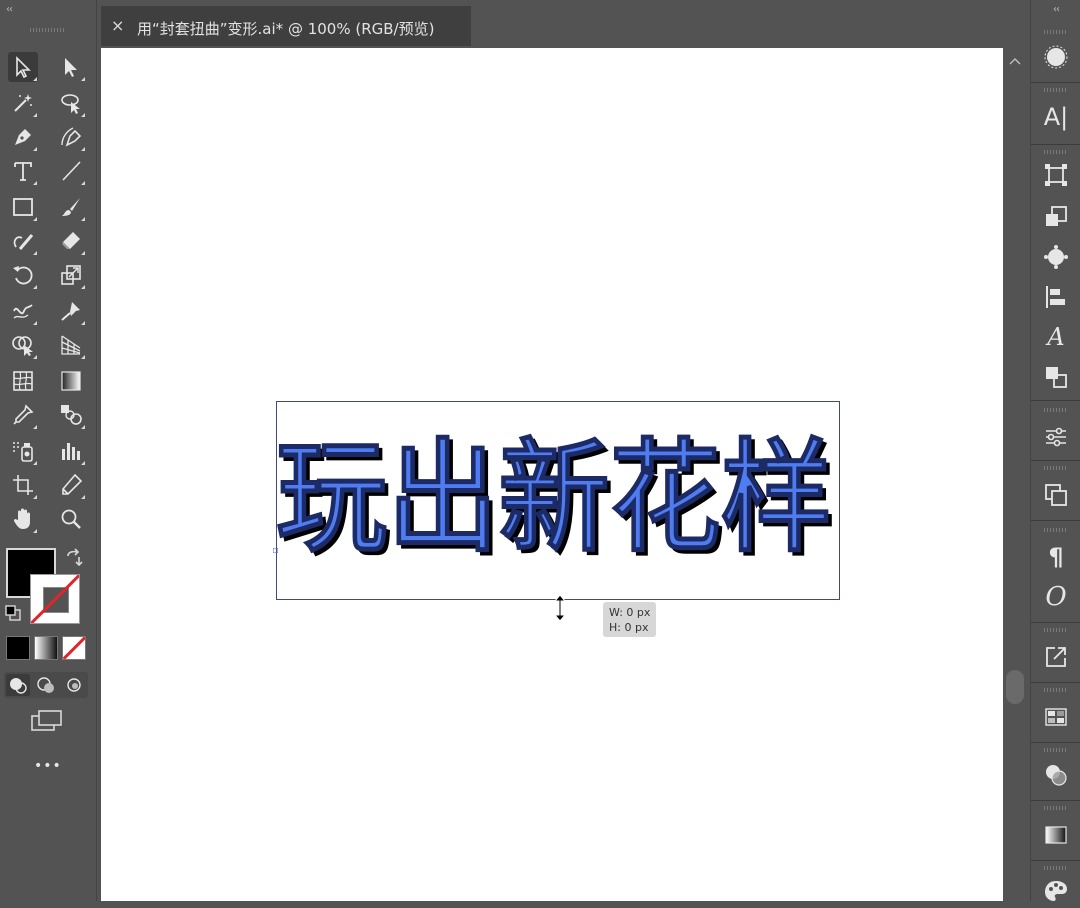 This screenshot has height=908, width=1080. What do you see at coordinates (71, 485) in the screenshot?
I see `slice-tool-icon` at bounding box center [71, 485].